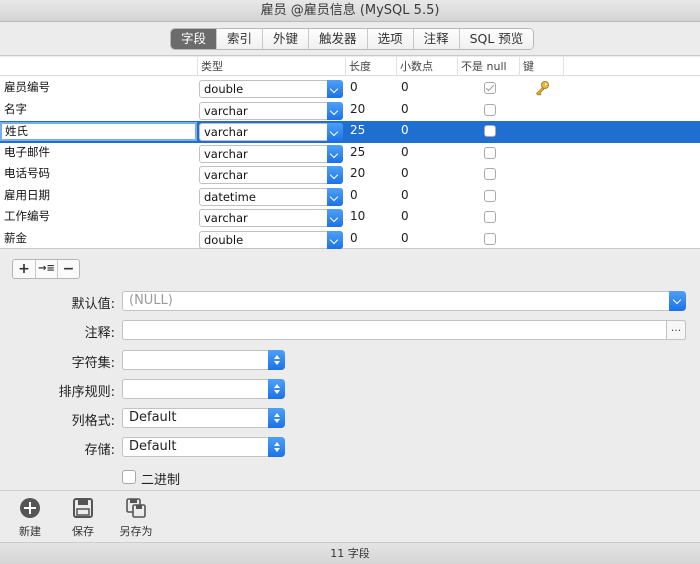 The image size is (700, 564). I want to click on charset-select, so click(203, 360).